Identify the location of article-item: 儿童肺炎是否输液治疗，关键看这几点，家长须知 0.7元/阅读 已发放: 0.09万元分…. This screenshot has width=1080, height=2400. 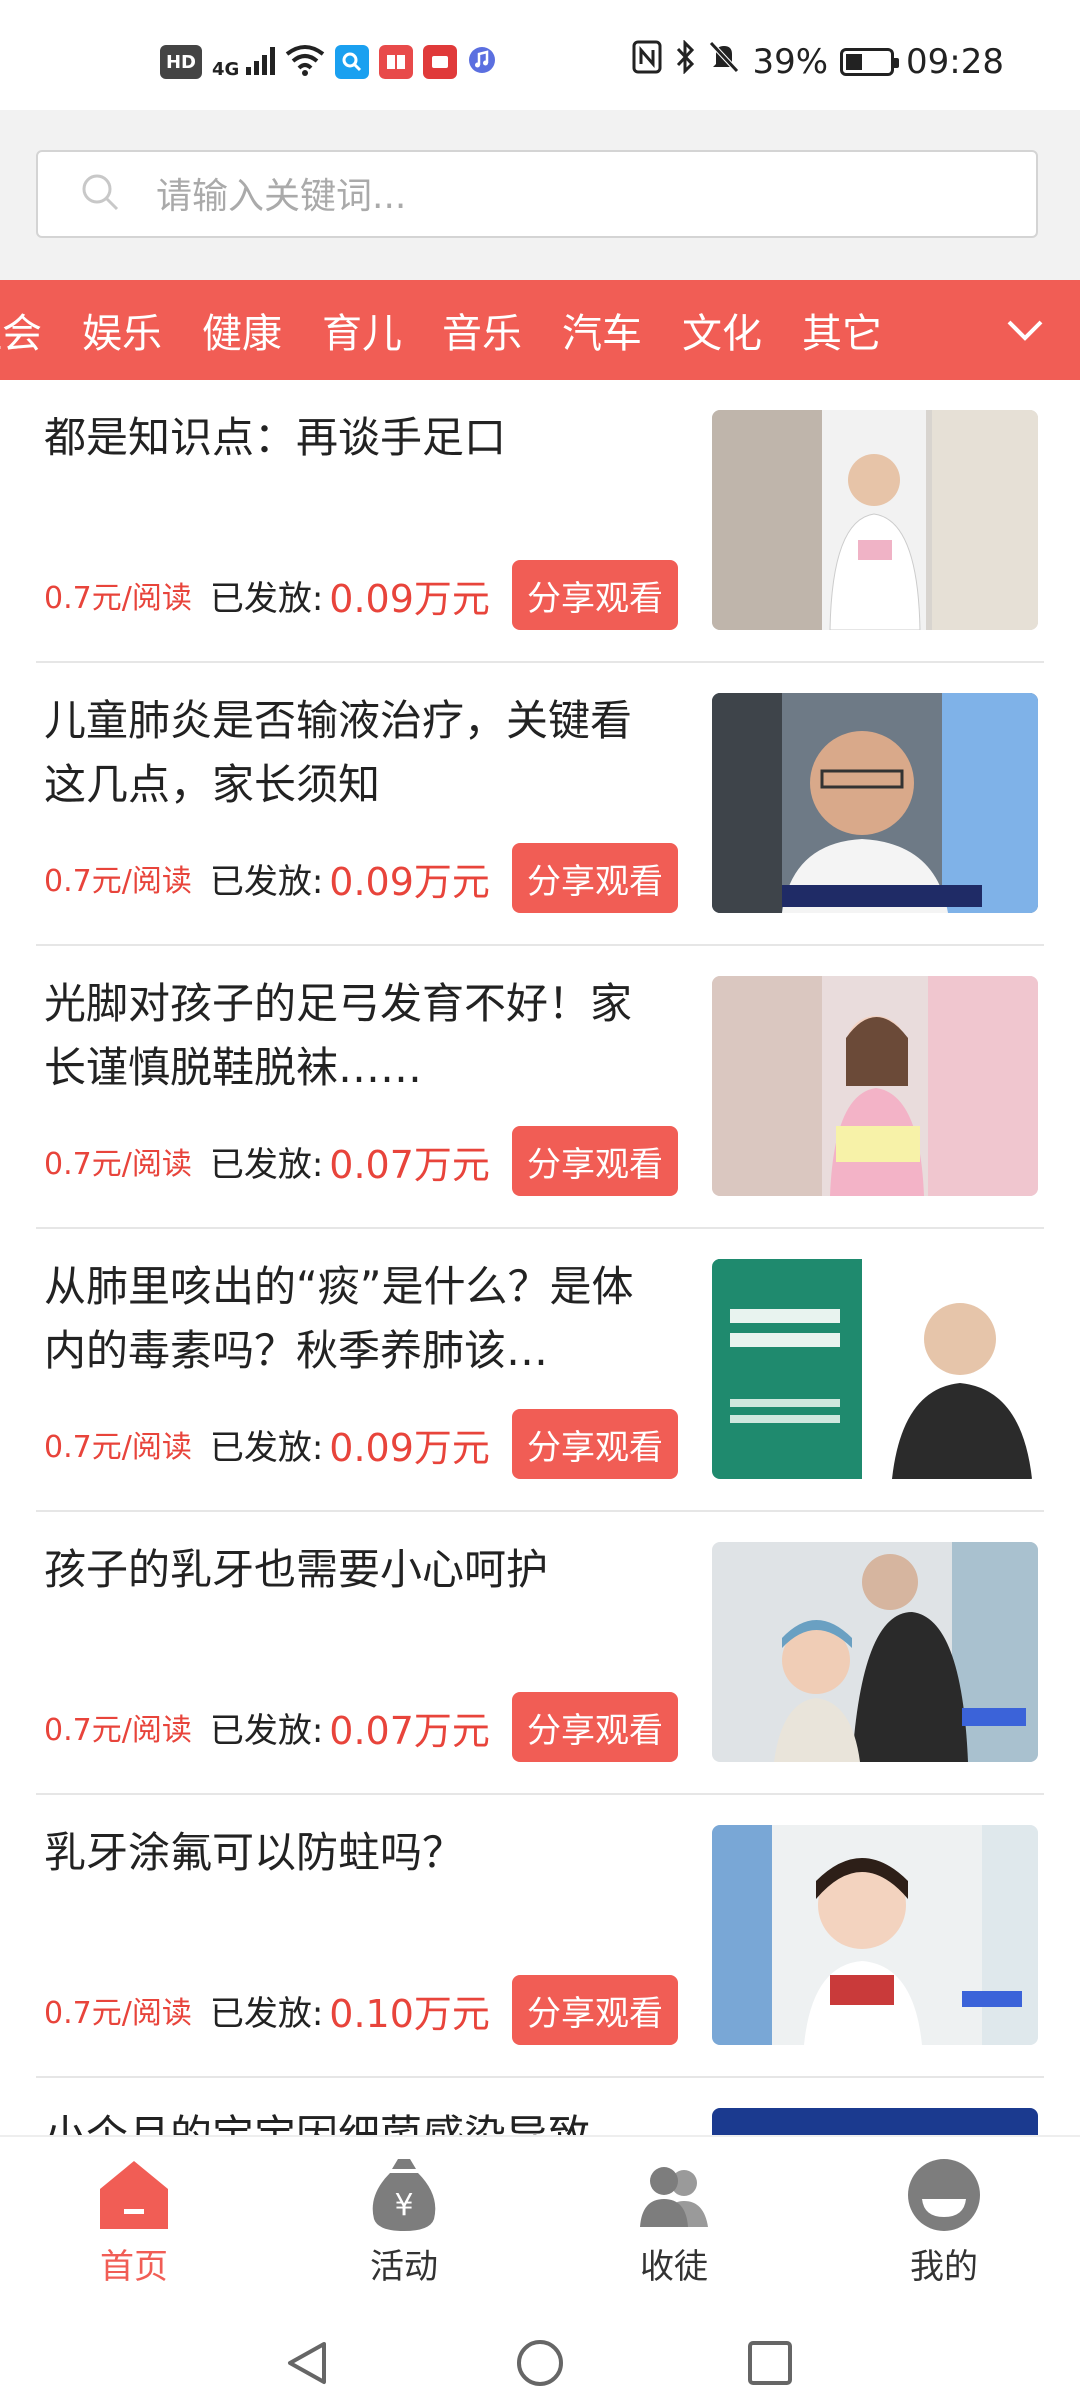
(540, 804).